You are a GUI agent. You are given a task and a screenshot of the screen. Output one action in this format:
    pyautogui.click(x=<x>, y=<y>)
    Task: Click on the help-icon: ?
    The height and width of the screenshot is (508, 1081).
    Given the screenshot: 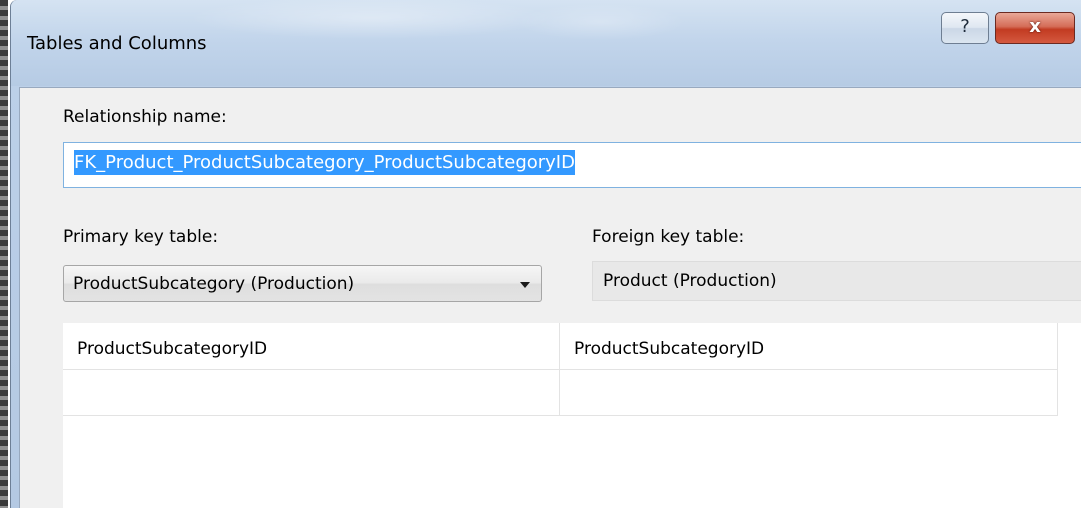 What is the action you would take?
    pyautogui.click(x=965, y=26)
    